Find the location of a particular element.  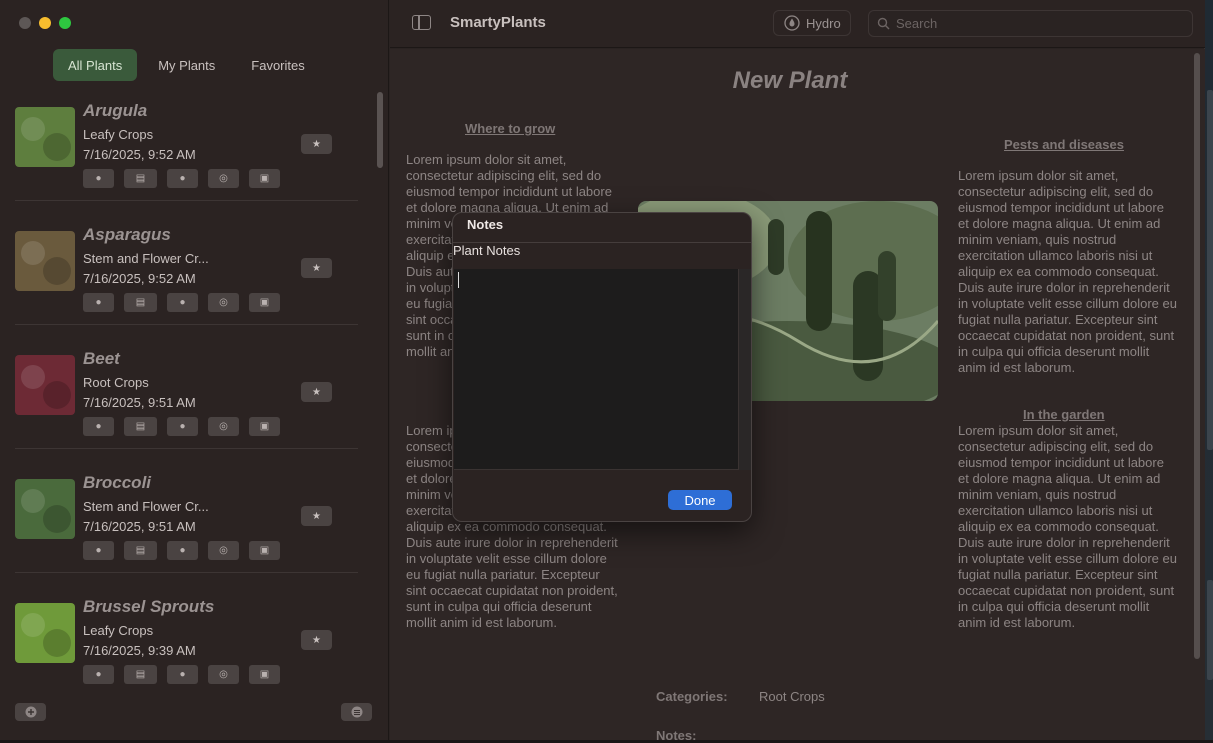

text-caret is located at coordinates (458, 280).